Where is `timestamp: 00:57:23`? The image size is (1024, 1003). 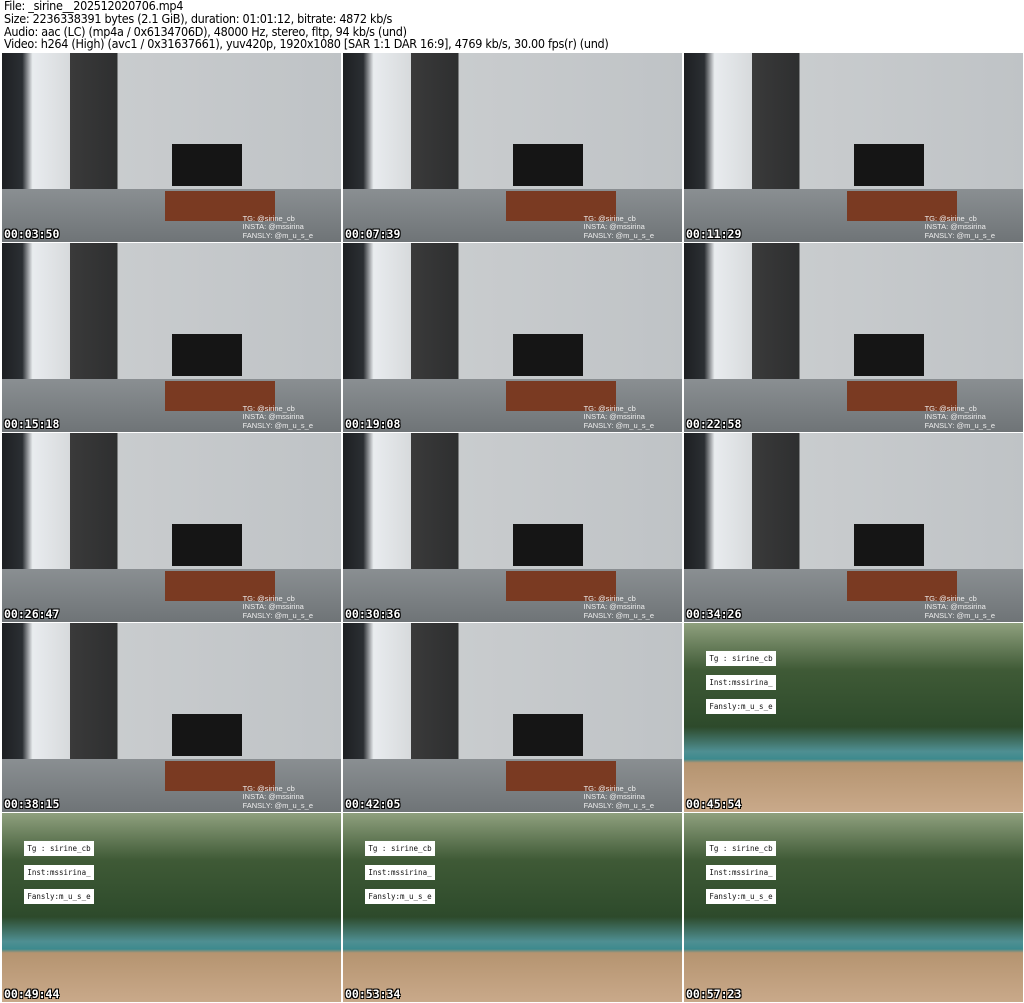
timestamp: 00:57:23 is located at coordinates (714, 994).